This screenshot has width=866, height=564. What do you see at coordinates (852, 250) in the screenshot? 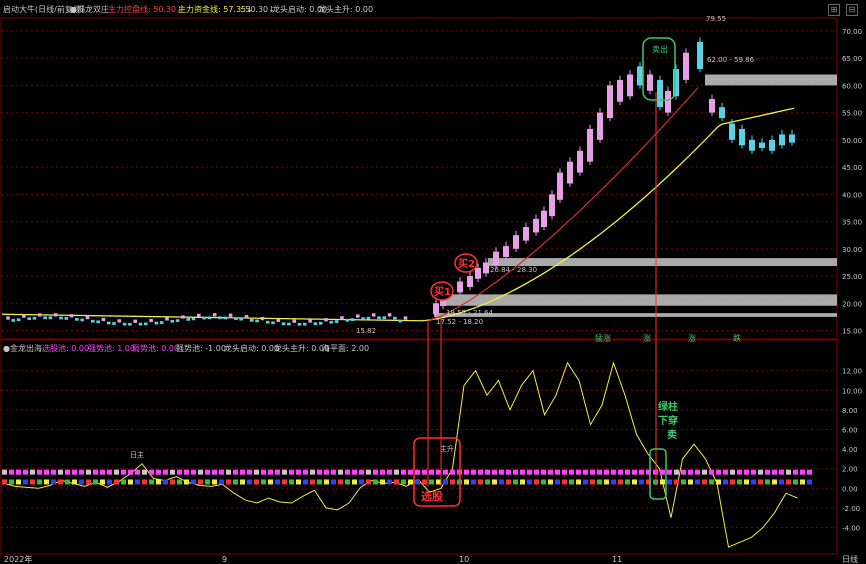
I see `y-tick: 30.00` at bounding box center [852, 250].